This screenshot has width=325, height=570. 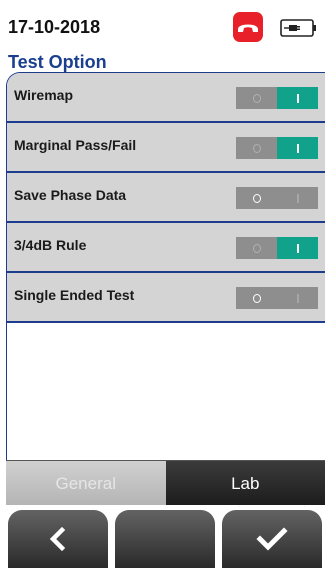 What do you see at coordinates (86, 483) in the screenshot?
I see `tab-general: General` at bounding box center [86, 483].